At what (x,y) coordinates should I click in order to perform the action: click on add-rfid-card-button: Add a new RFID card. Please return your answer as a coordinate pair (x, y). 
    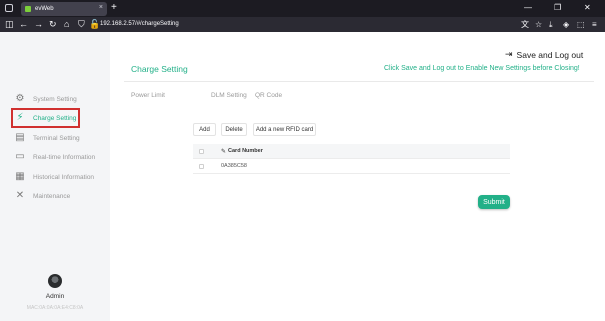
    Looking at the image, I should click on (284, 129).